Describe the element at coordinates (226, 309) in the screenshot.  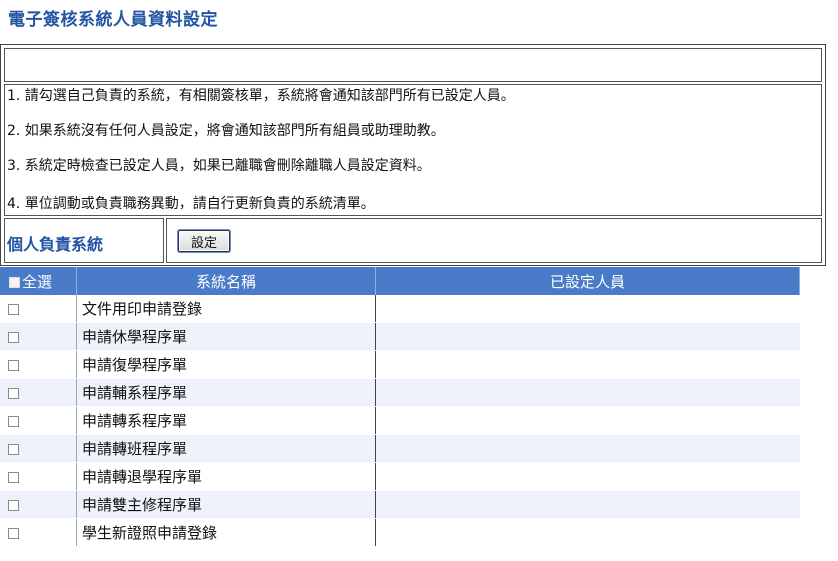
I see `system-name-cell: 文件用印申請登錄` at that location.